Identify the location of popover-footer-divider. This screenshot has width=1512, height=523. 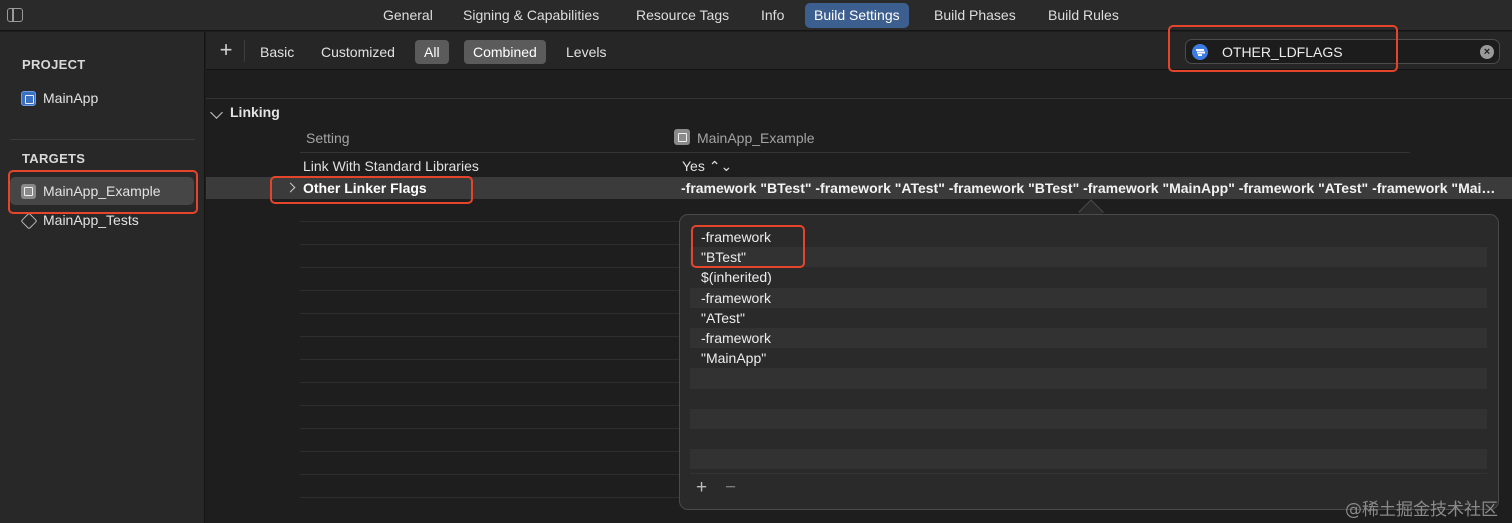
(1088, 473).